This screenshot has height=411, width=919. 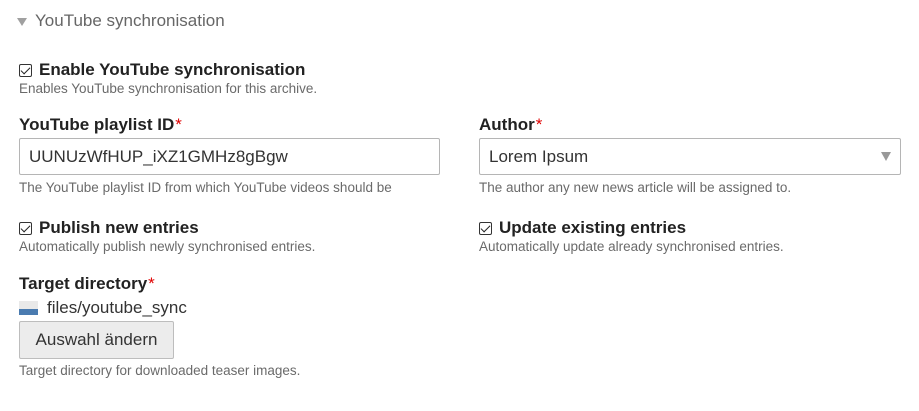 I want to click on playlist-label-text: YouTube playlist ID, so click(x=97, y=124).